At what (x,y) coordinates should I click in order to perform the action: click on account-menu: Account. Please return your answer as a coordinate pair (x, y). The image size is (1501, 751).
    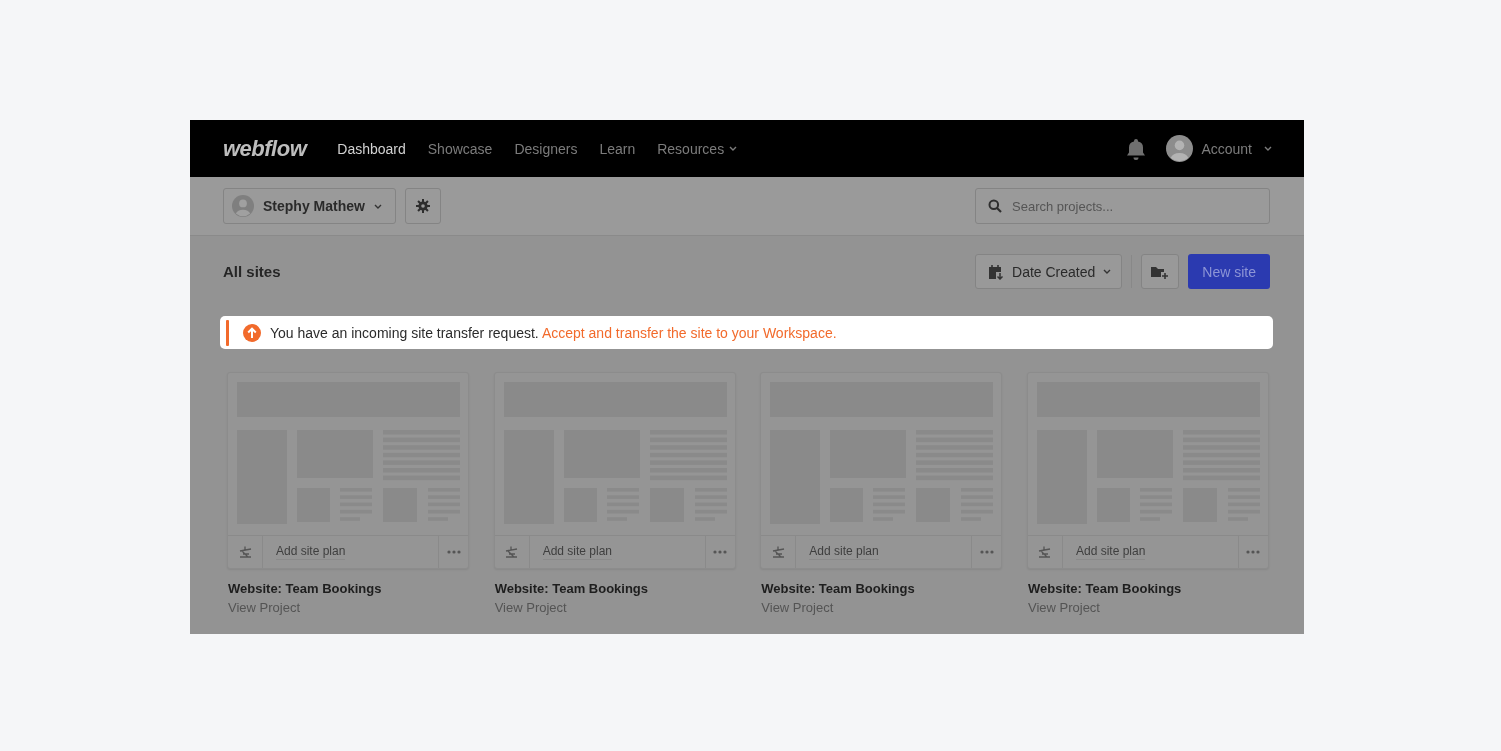
    Looking at the image, I should click on (1219, 148).